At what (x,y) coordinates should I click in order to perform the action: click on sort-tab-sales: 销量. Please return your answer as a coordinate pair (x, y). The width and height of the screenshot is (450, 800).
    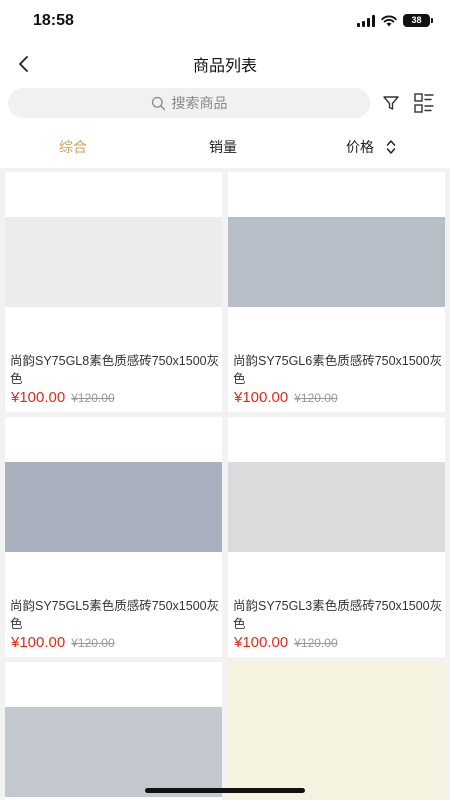
    Looking at the image, I should click on (223, 147).